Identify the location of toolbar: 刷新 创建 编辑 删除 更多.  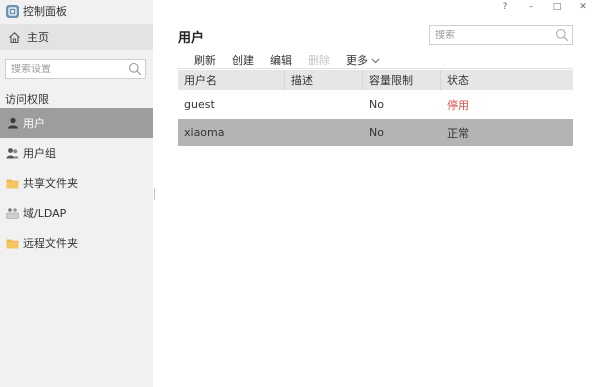
(375, 60).